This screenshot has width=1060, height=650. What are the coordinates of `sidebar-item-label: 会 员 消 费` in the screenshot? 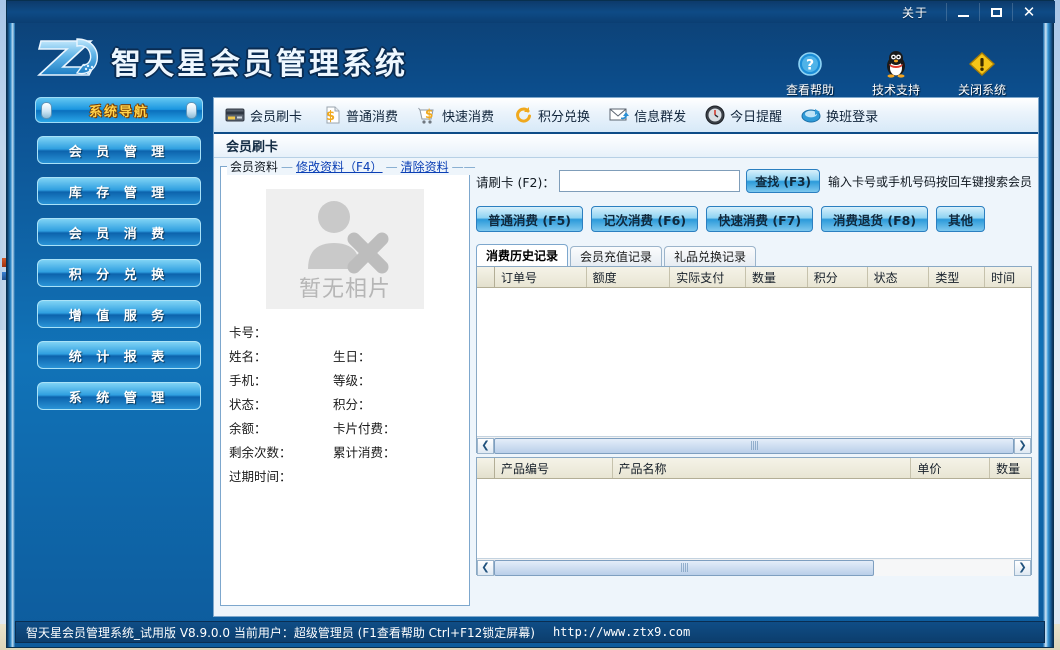 It's located at (119, 234).